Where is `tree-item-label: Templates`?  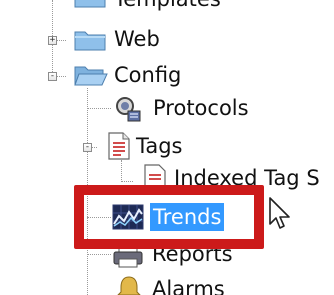
tree-item-label: Templates is located at coordinates (167, 6).